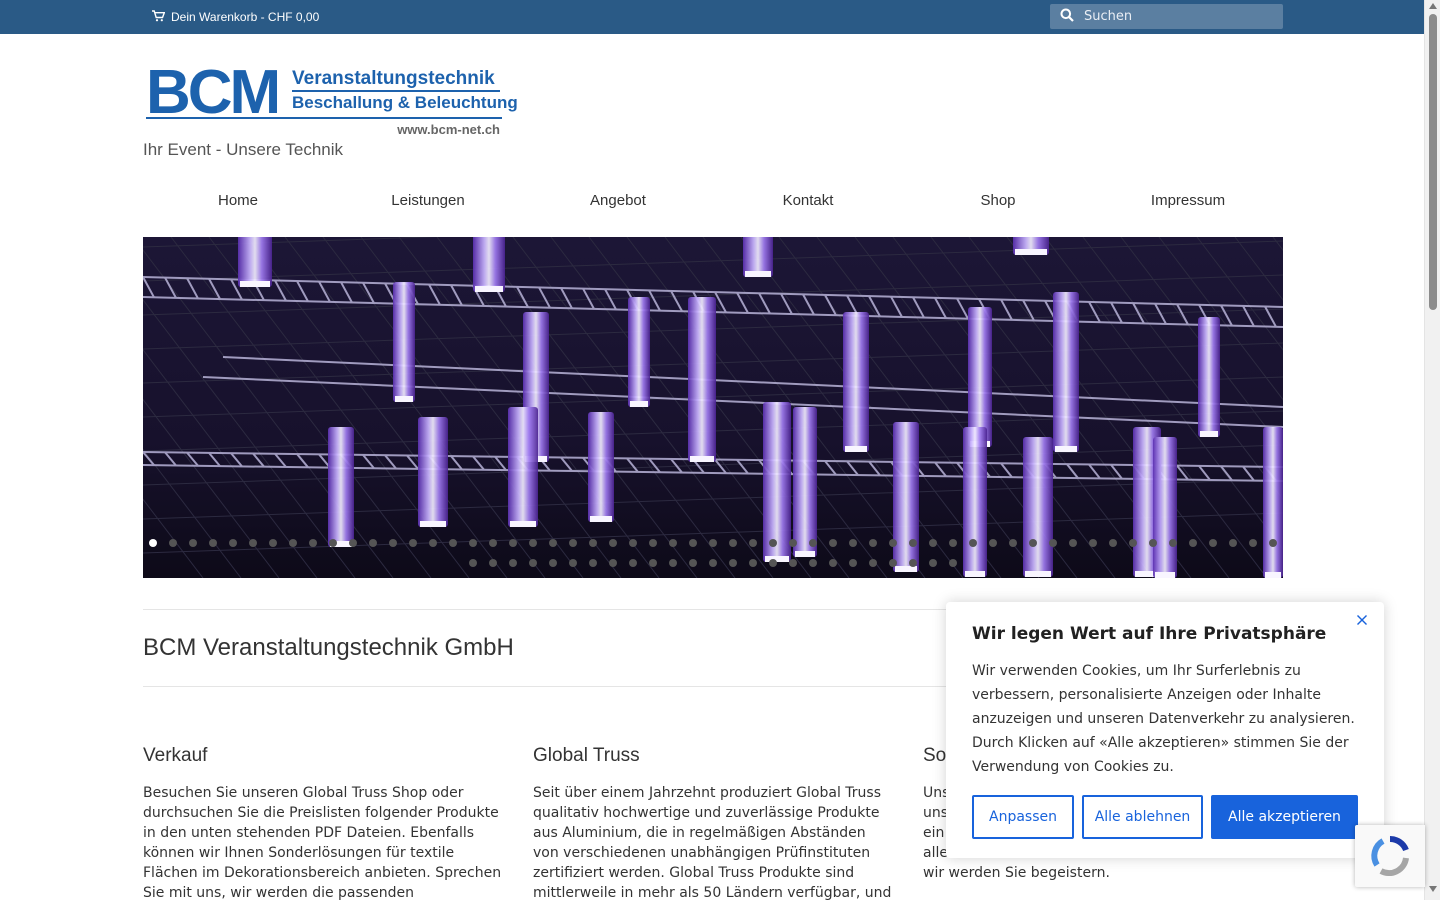 The height and width of the screenshot is (900, 1440). What do you see at coordinates (1149, 634) in the screenshot?
I see `cookie-title: Wir legen Wert auf Ihre Privatsphäre` at bounding box center [1149, 634].